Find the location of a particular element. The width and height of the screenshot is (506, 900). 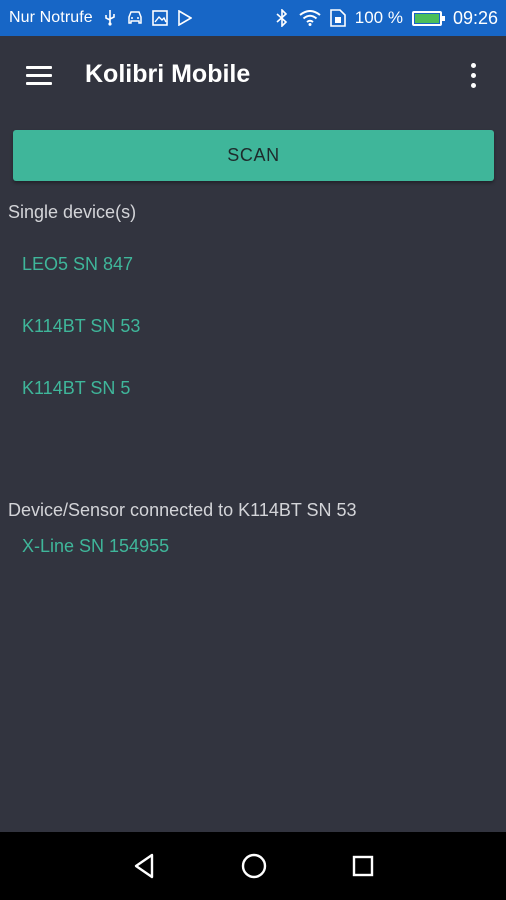

connected-devices-header: Device/Sensor connected to K114BT SN 53 is located at coordinates (182, 510).